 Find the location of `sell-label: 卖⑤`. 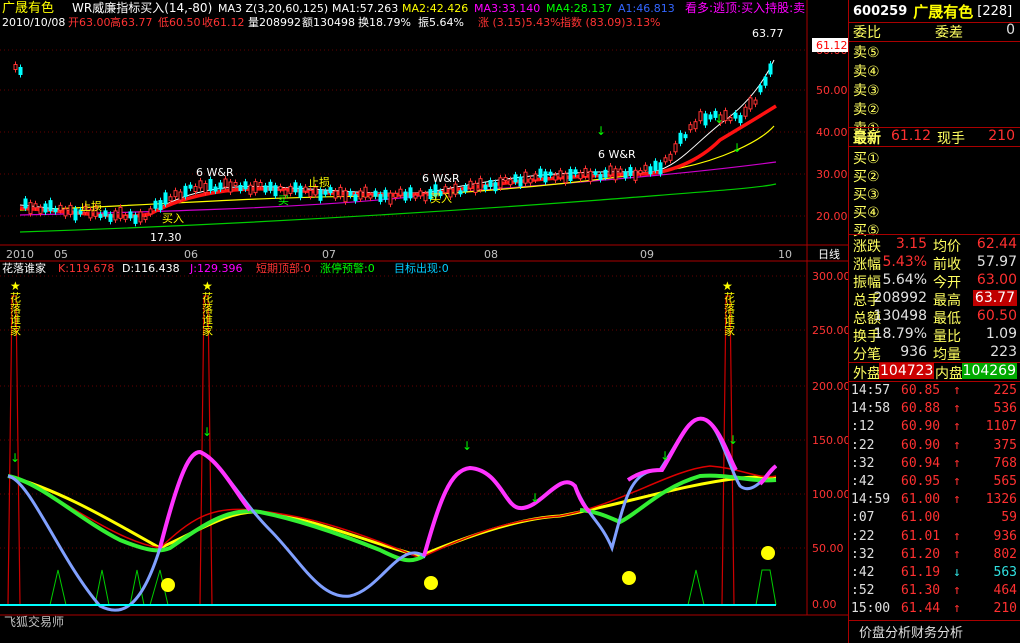

sell-label: 卖⑤ is located at coordinates (866, 53).